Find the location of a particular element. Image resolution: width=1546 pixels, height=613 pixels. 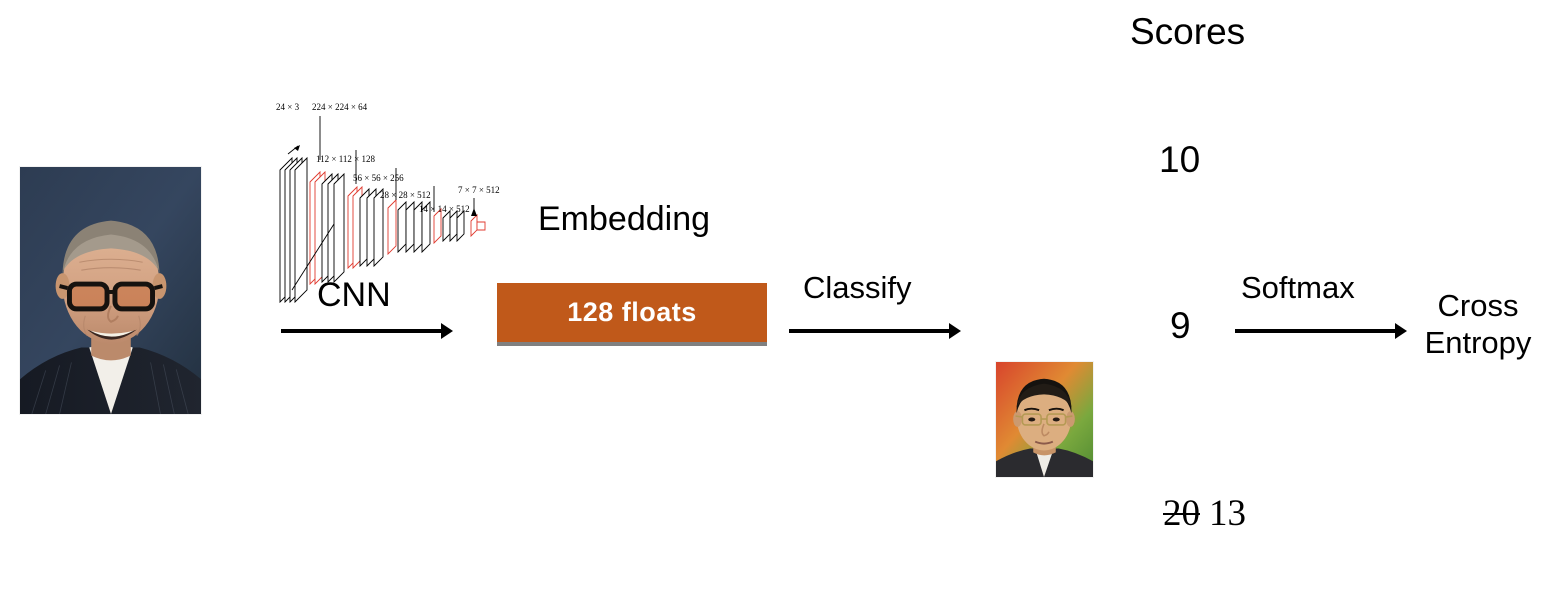

cnn-layer-label-0: 24 × 3 is located at coordinates (288, 107).